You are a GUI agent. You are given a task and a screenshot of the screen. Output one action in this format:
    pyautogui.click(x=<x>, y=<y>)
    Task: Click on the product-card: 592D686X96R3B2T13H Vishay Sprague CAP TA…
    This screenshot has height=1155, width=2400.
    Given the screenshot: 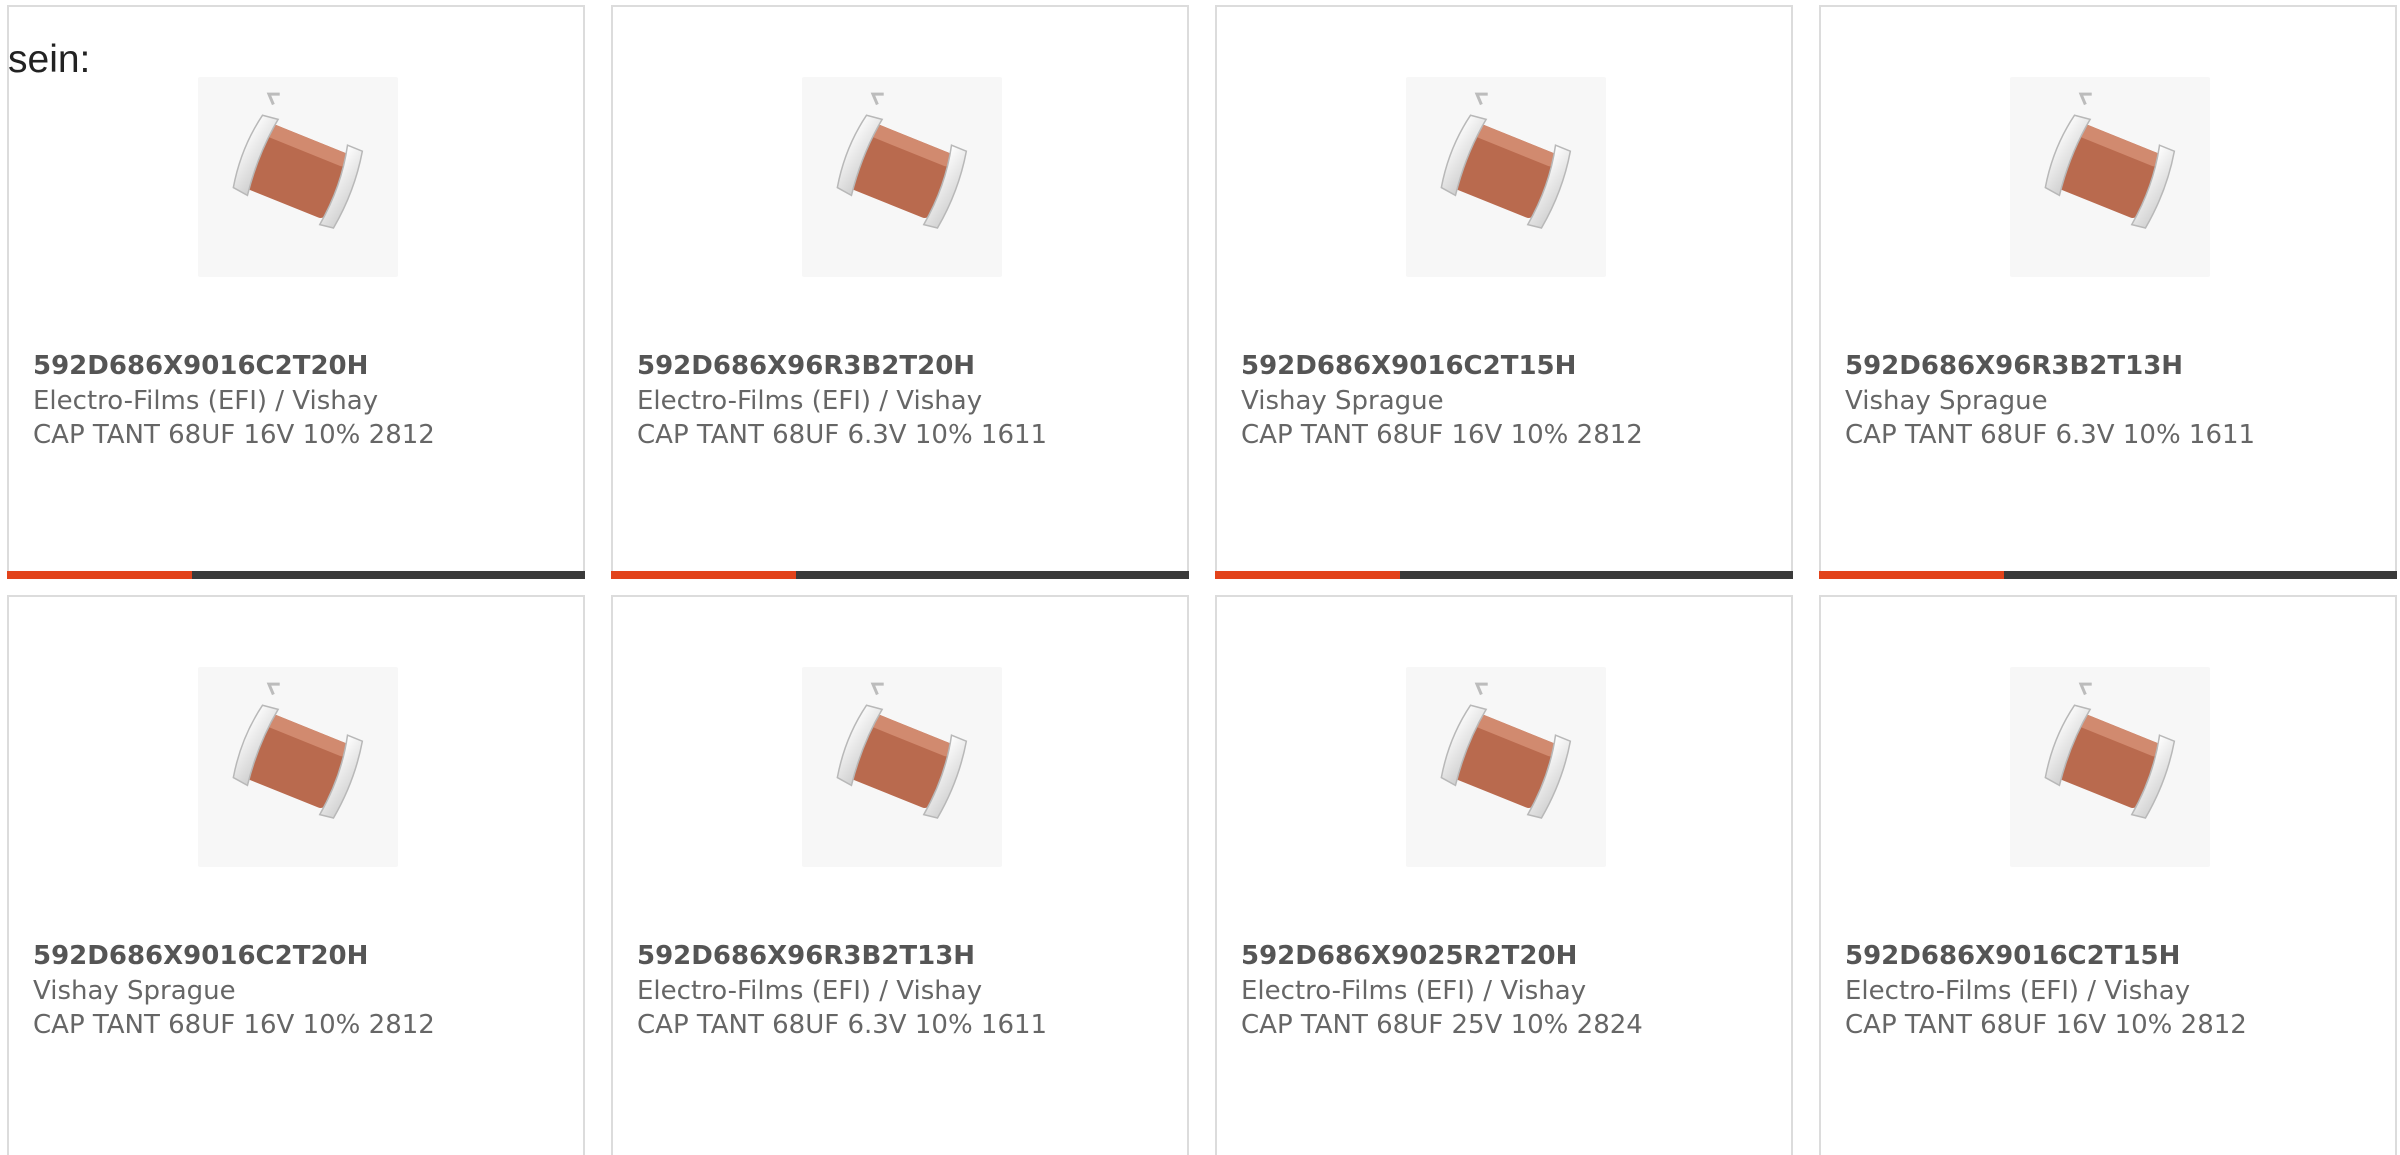 What is the action you would take?
    pyautogui.click(x=2108, y=292)
    